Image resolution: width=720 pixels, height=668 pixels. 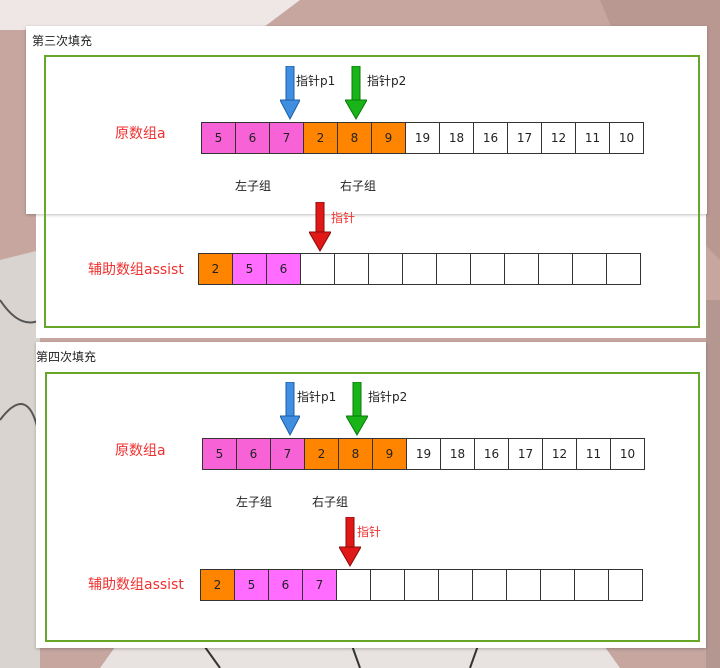 I want to click on panel-title: 第三次填充, so click(x=62, y=41).